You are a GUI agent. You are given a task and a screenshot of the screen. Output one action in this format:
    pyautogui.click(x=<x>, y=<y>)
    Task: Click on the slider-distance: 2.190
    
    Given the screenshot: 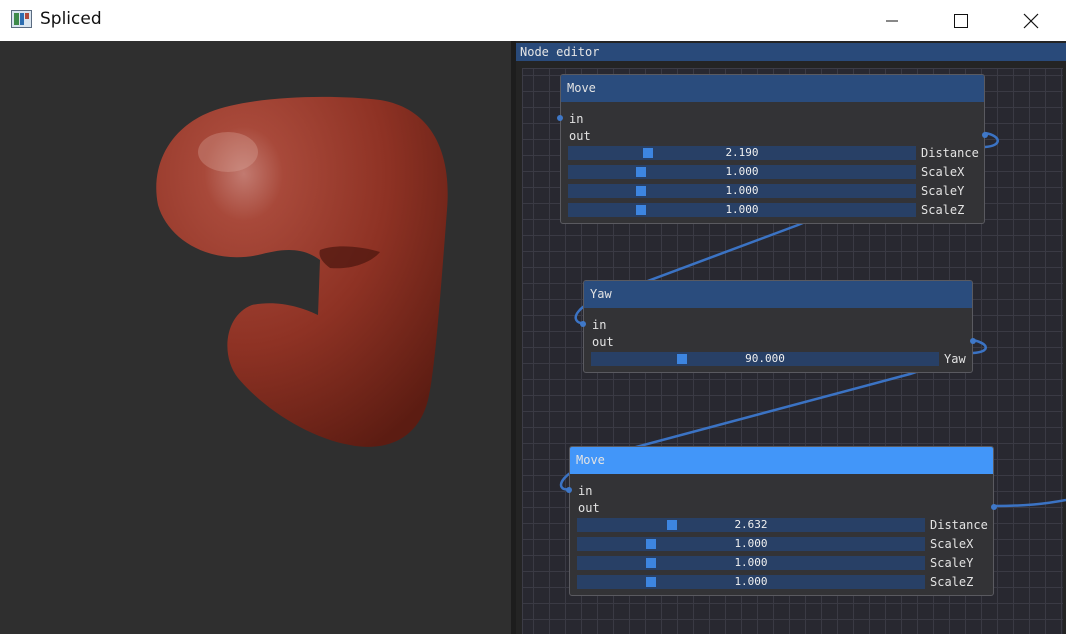 What is the action you would take?
    pyautogui.click(x=742, y=153)
    